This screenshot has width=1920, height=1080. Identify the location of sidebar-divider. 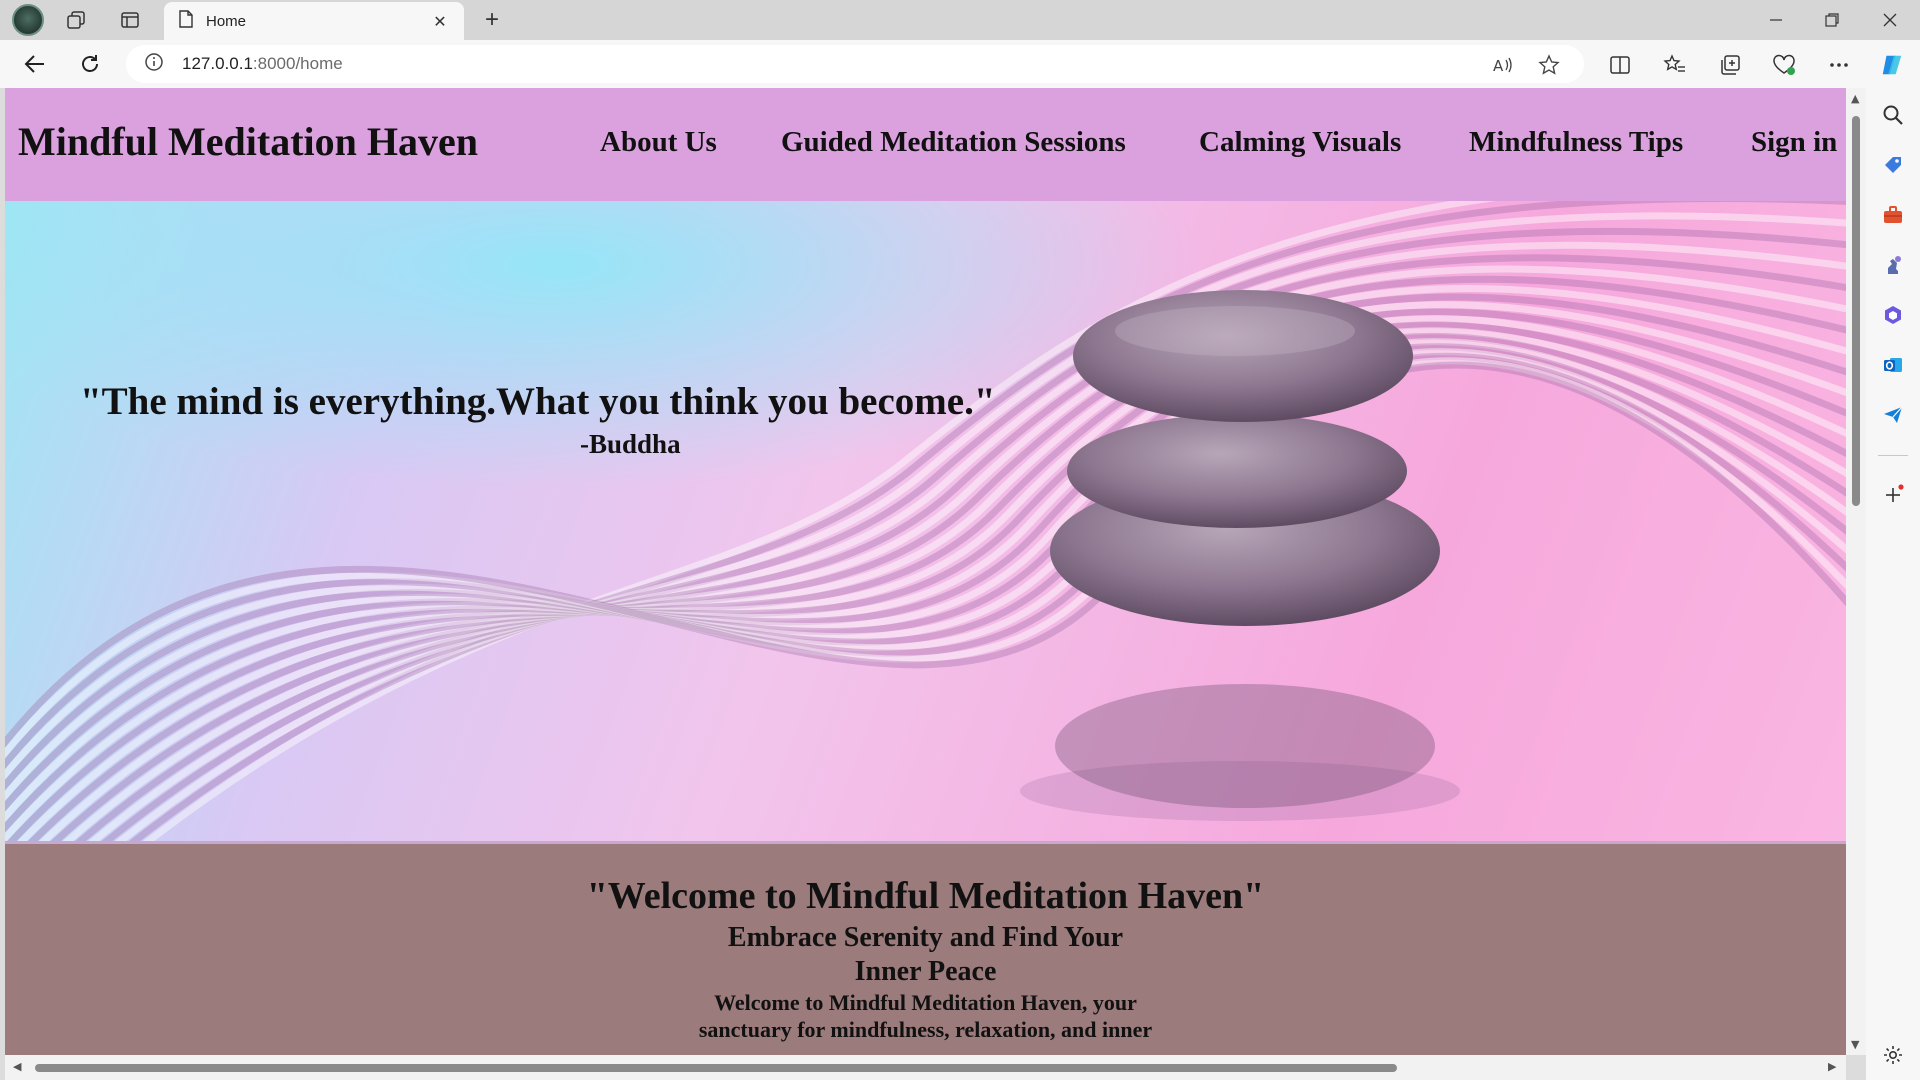
(1893, 455).